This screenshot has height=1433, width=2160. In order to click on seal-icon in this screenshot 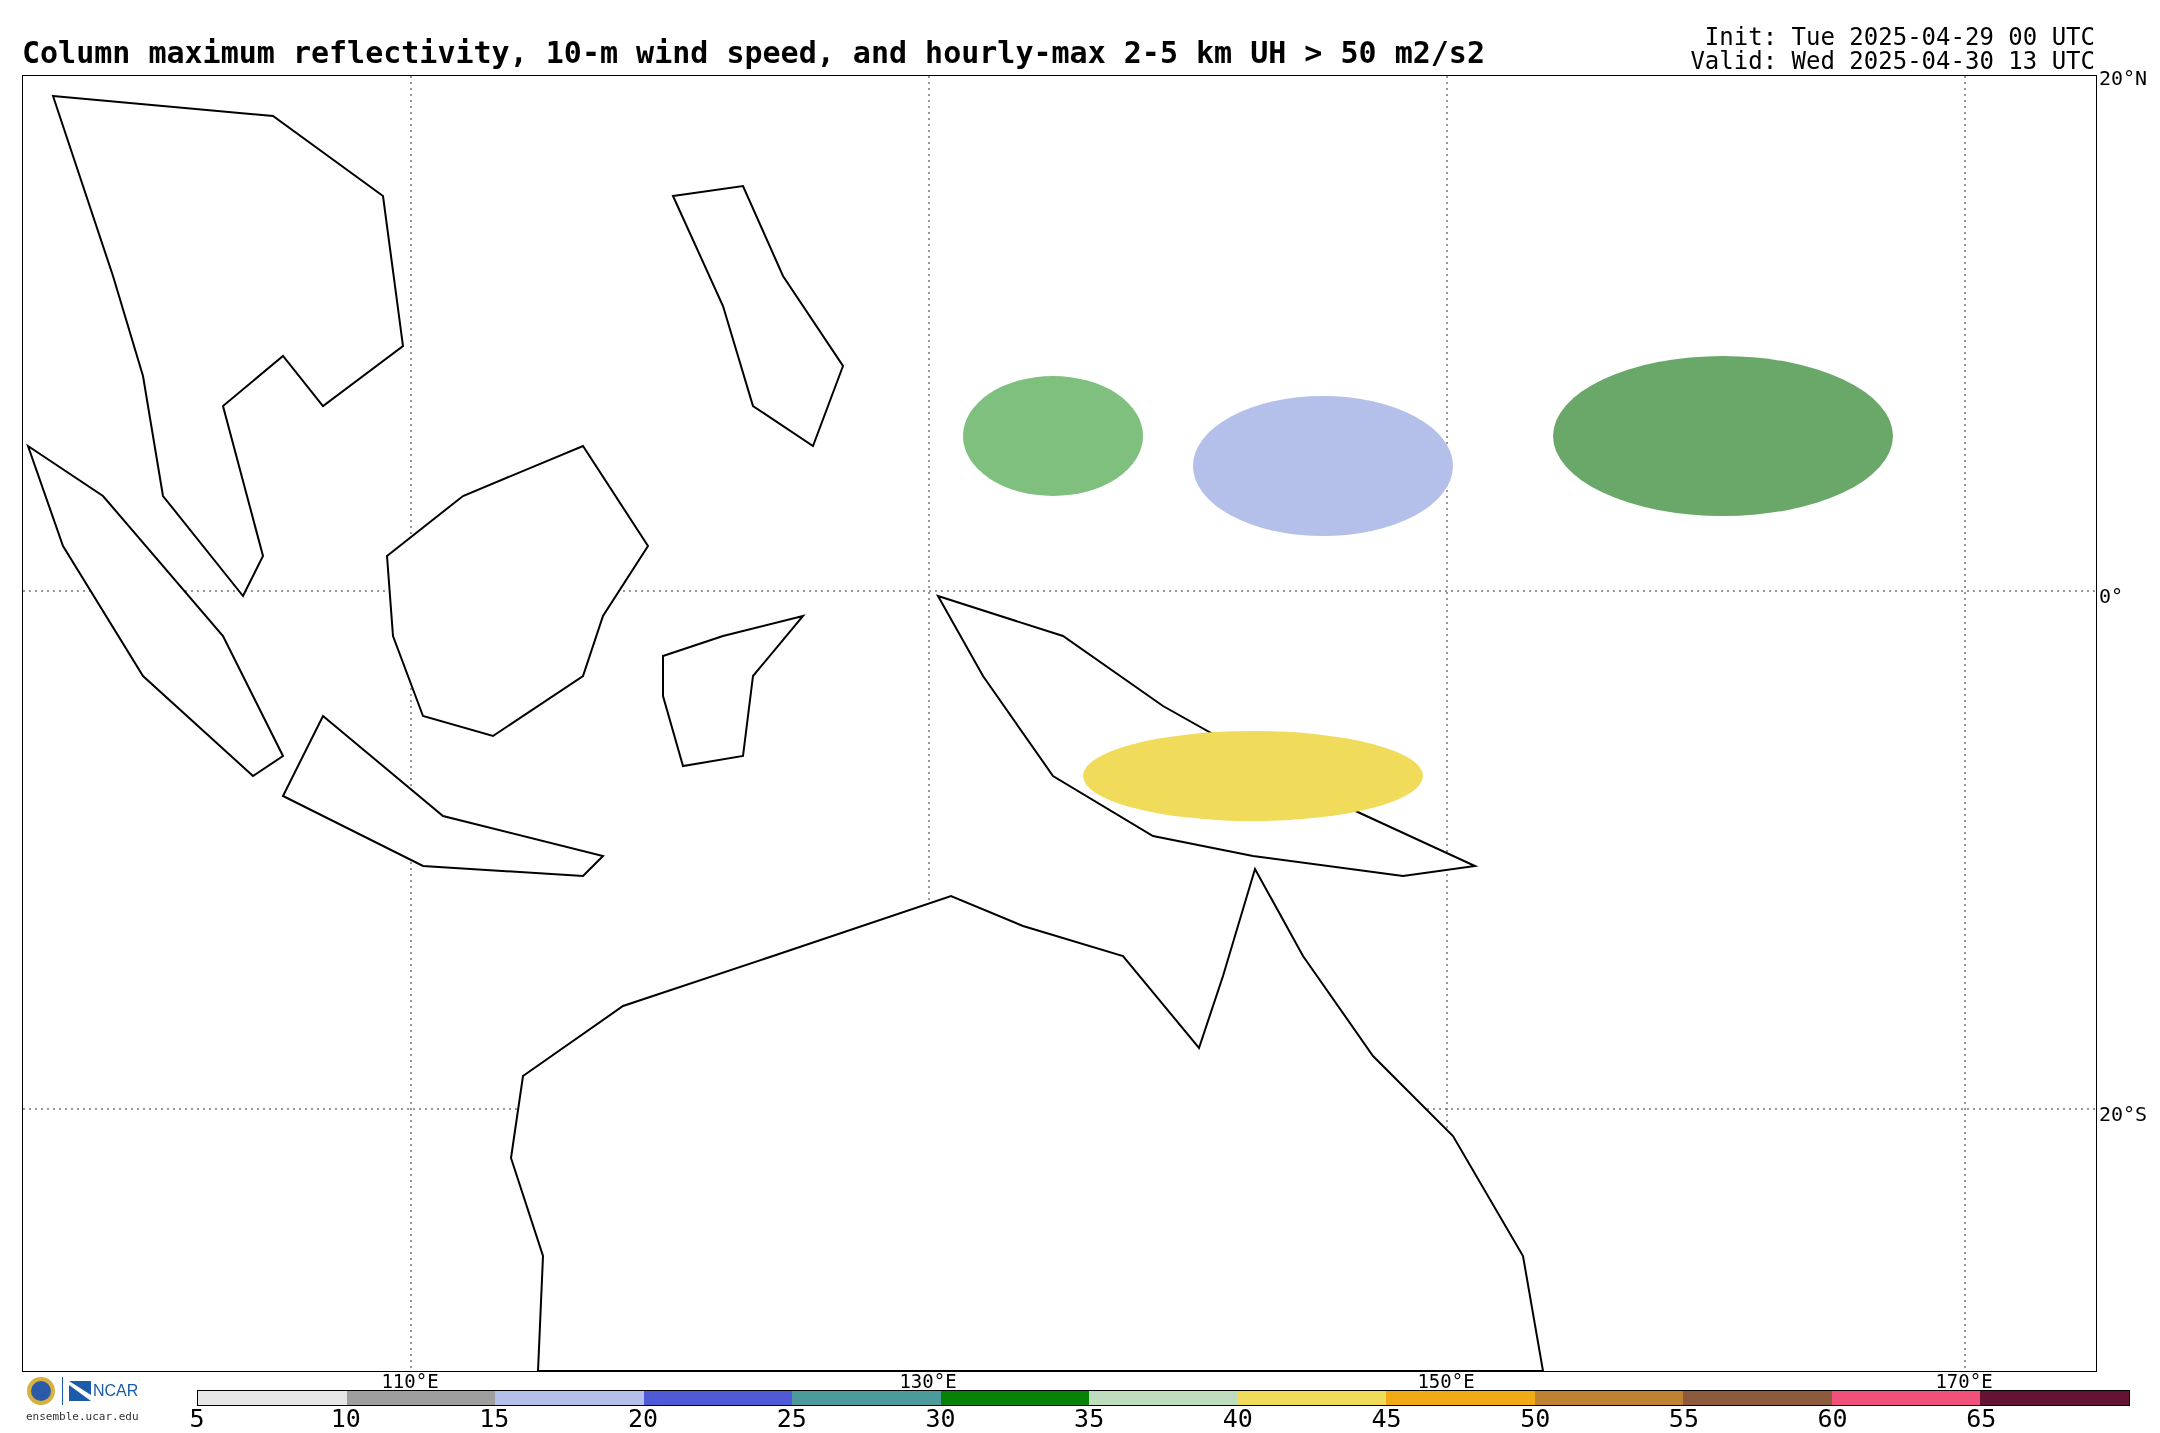, I will do `click(41, 1391)`.